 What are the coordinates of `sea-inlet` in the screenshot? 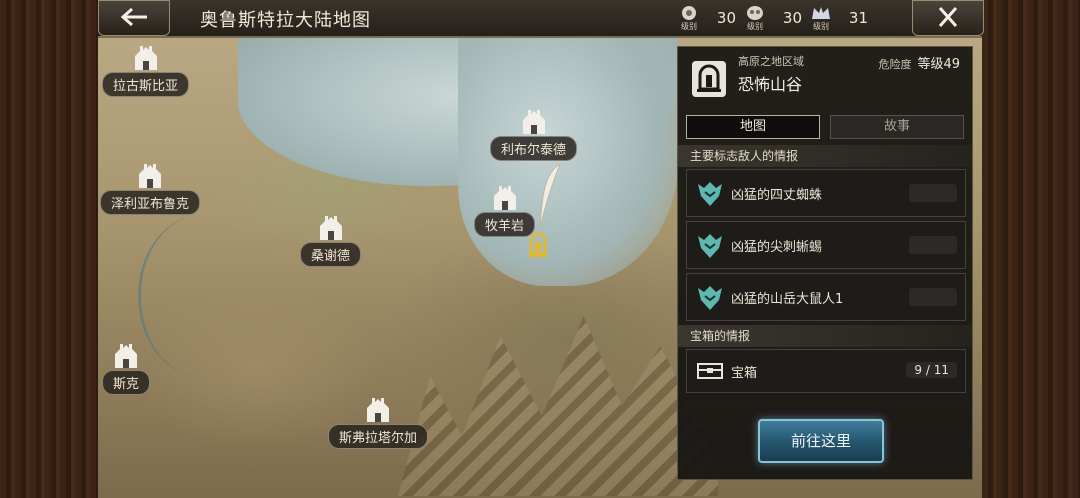 It's located at (568, 161).